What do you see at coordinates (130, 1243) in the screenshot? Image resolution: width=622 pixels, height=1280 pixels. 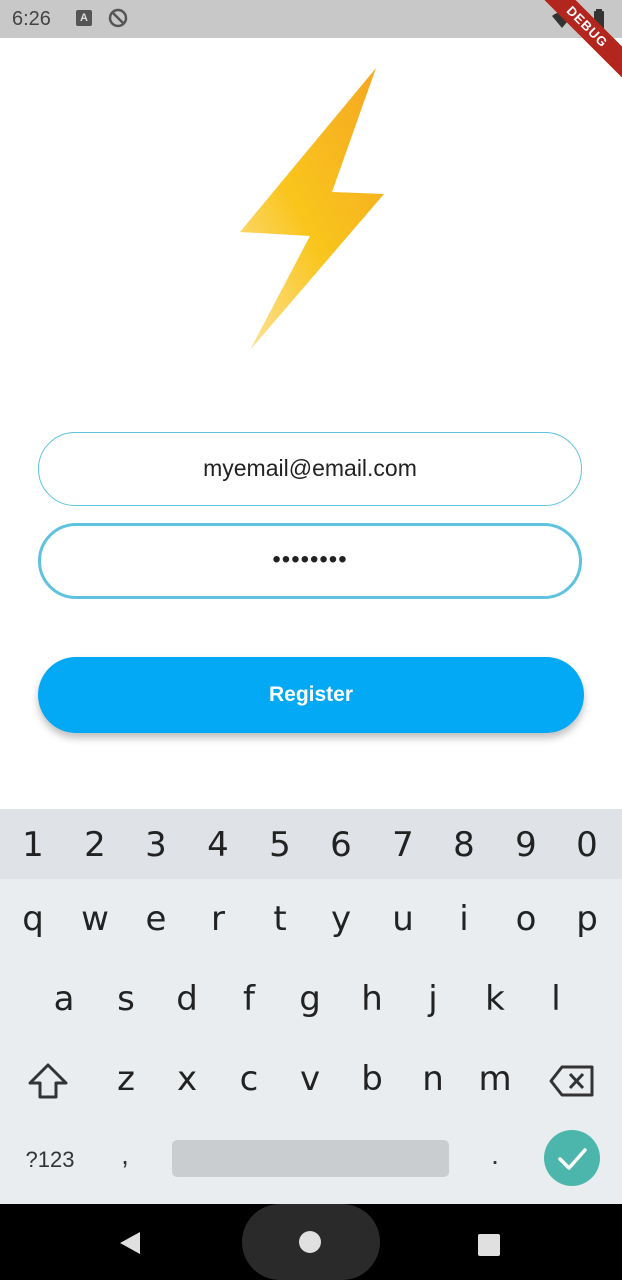 I see `back-icon` at bounding box center [130, 1243].